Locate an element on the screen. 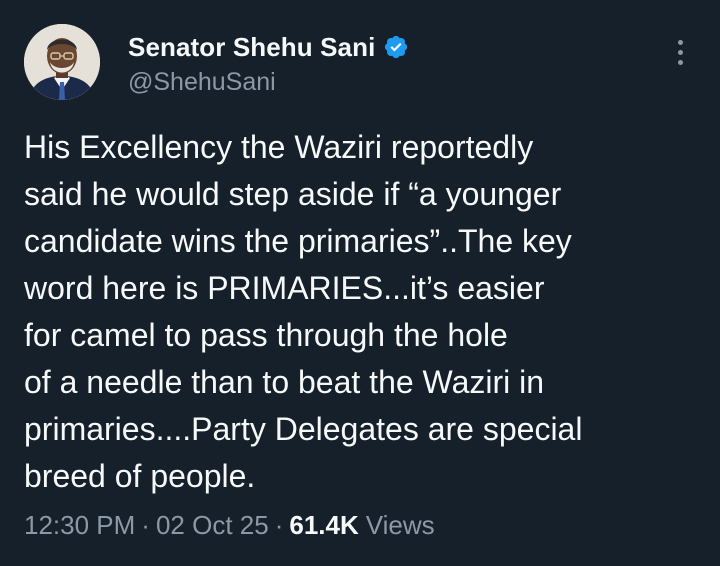  author-display-name: Senator Shehu Sani is located at coordinates (251, 47).